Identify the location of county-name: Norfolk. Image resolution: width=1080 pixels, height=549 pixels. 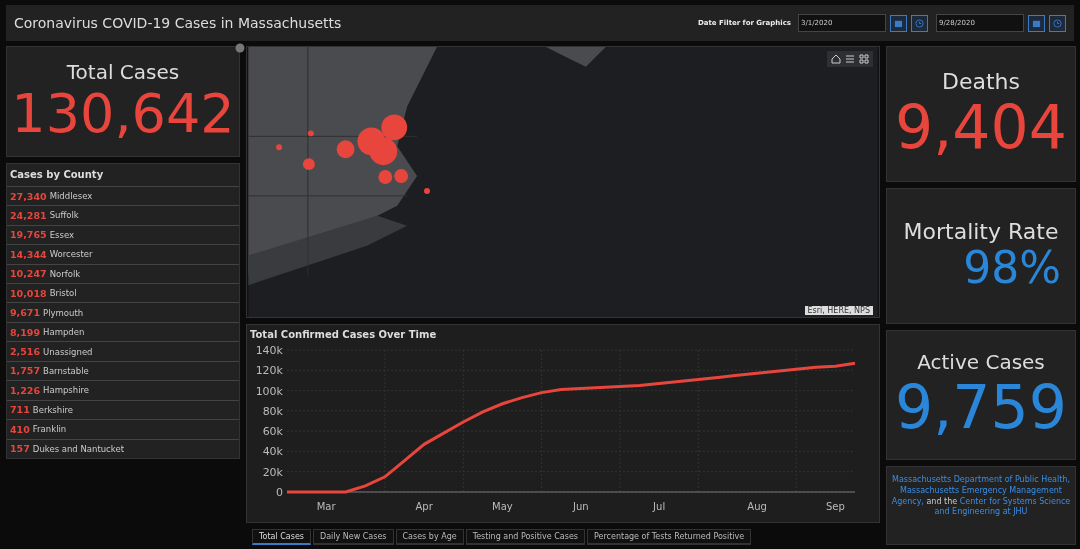
(65, 273).